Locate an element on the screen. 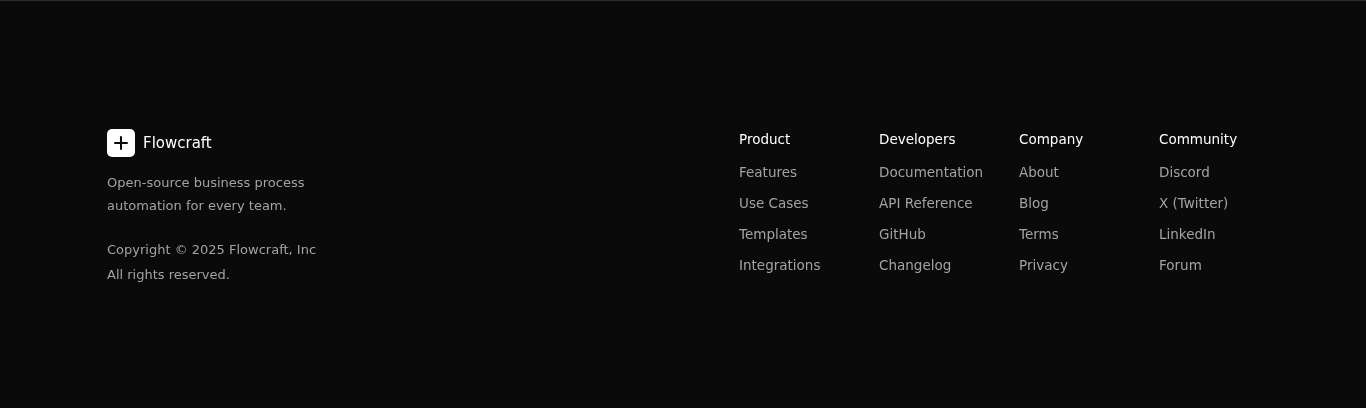 This screenshot has height=408, width=1366. footer-link: About is located at coordinates (1089, 172).